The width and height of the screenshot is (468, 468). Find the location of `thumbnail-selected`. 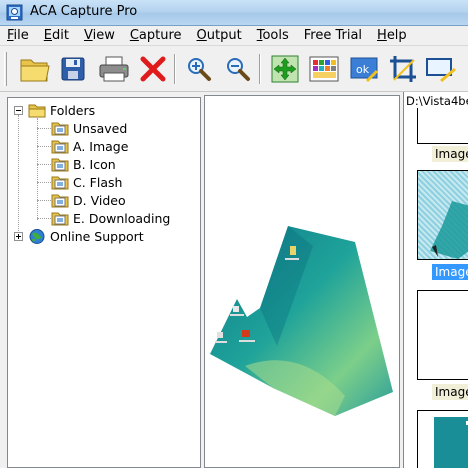

thumbnail-selected is located at coordinates (442, 215).